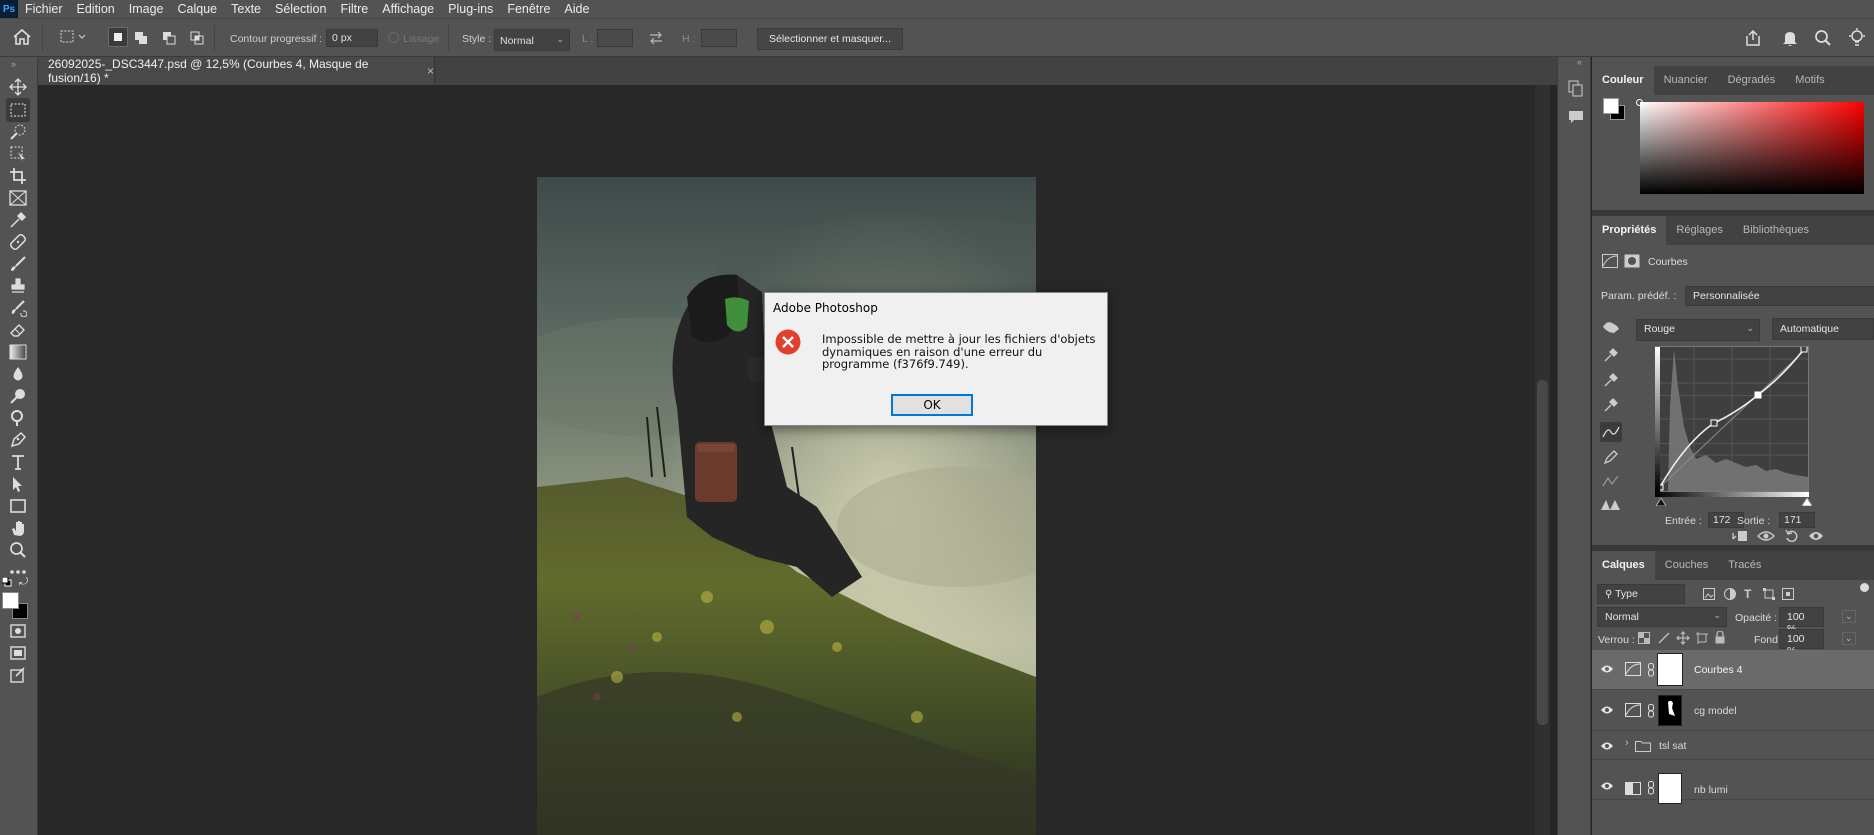 The width and height of the screenshot is (1874, 835). What do you see at coordinates (18, 242) in the screenshot?
I see `healing-brush-tool-icon` at bounding box center [18, 242].